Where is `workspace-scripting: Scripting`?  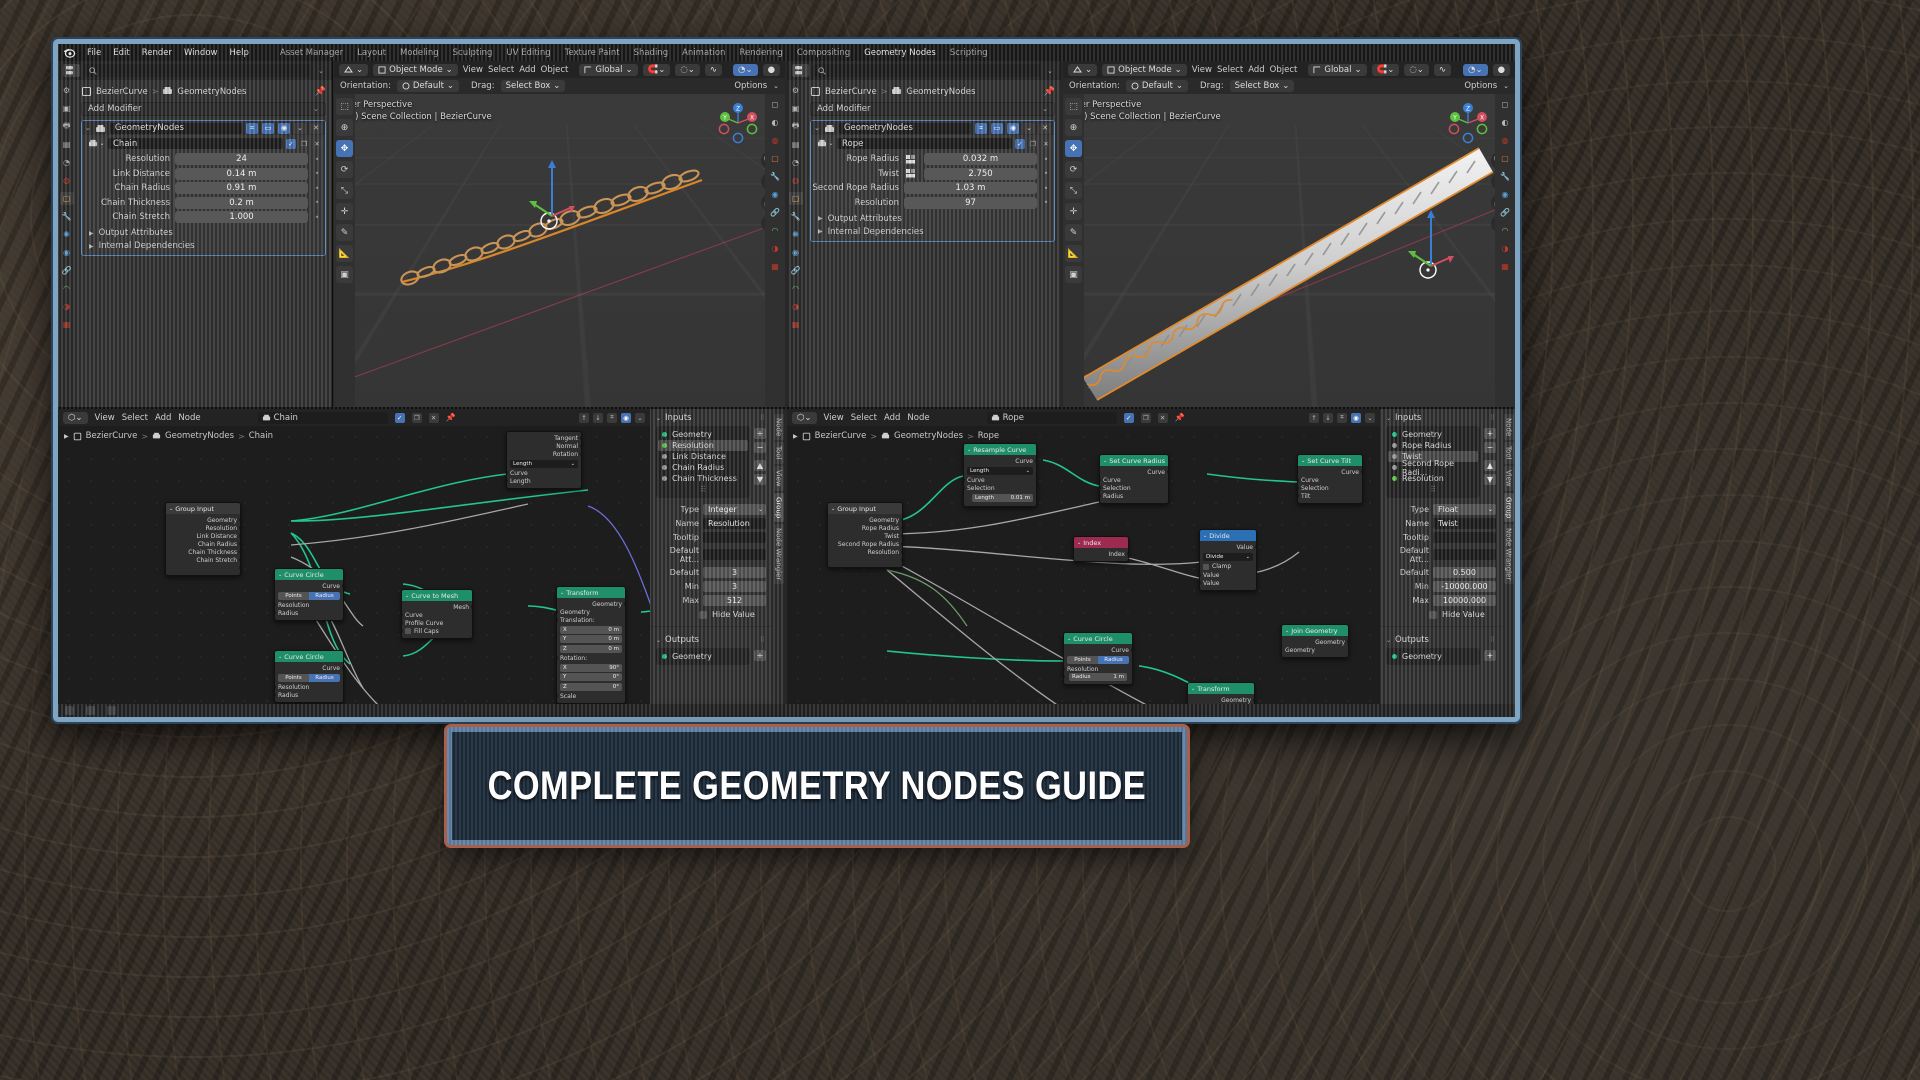
workspace-scripting: Scripting is located at coordinates (969, 53).